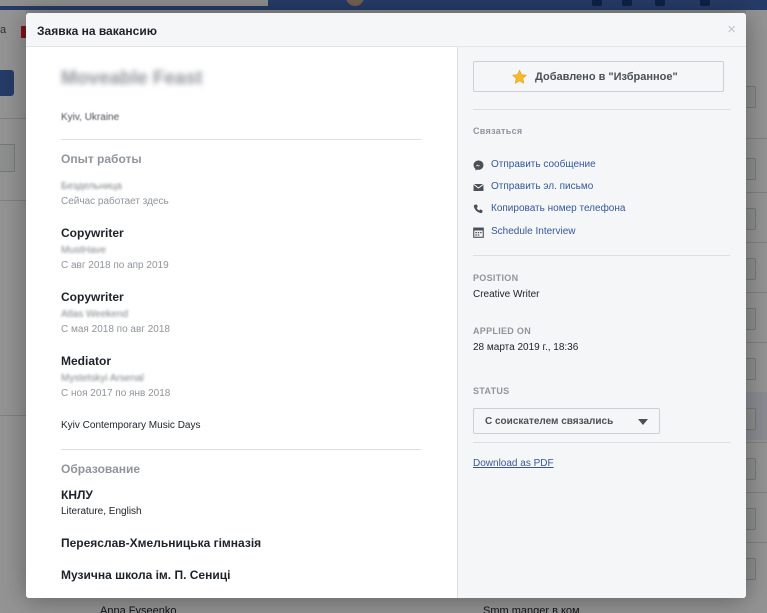 The width and height of the screenshot is (767, 613). What do you see at coordinates (386, 30) in the screenshot?
I see `modal-header: Заявка на вакансию ×` at bounding box center [386, 30].